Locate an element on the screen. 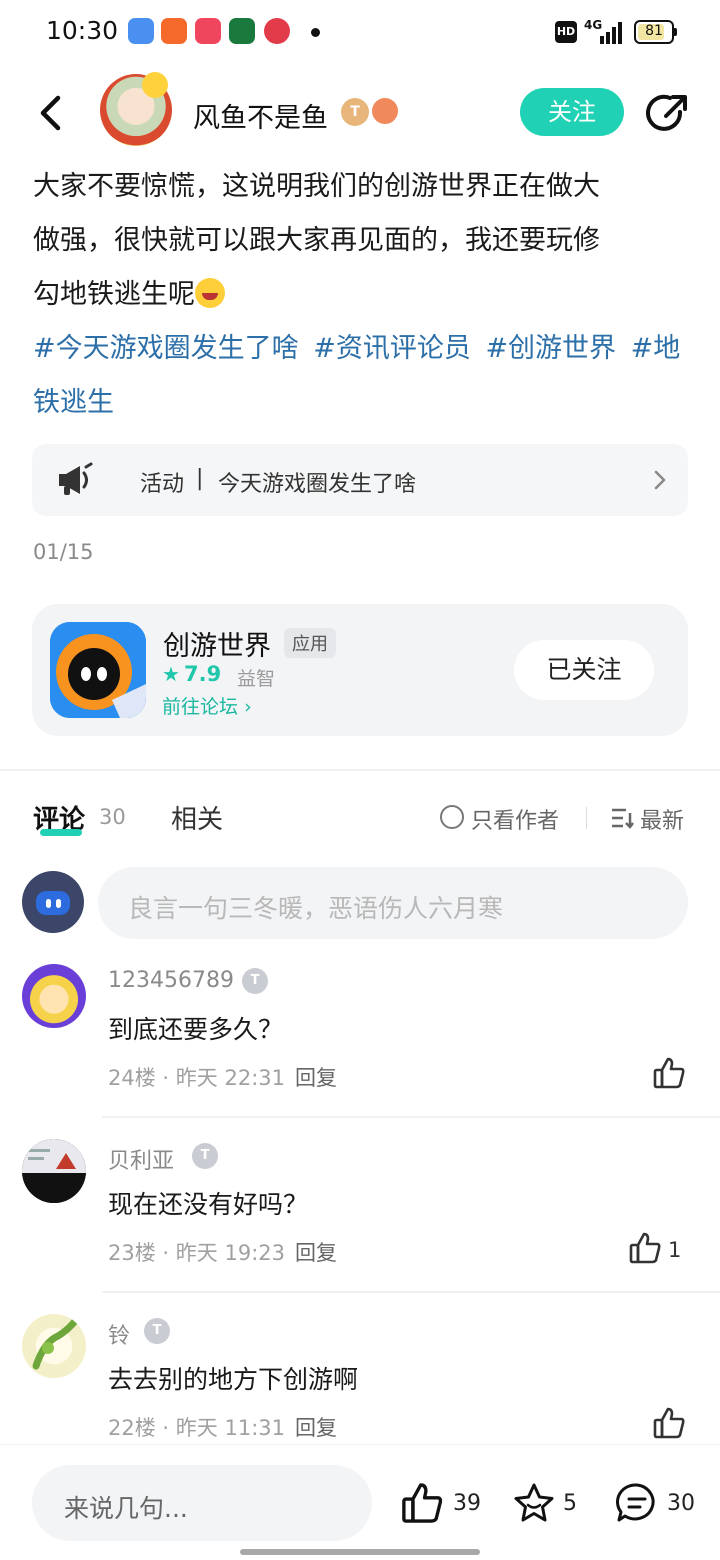 The height and width of the screenshot is (1560, 720). fan-badge-icon is located at coordinates (385, 111).